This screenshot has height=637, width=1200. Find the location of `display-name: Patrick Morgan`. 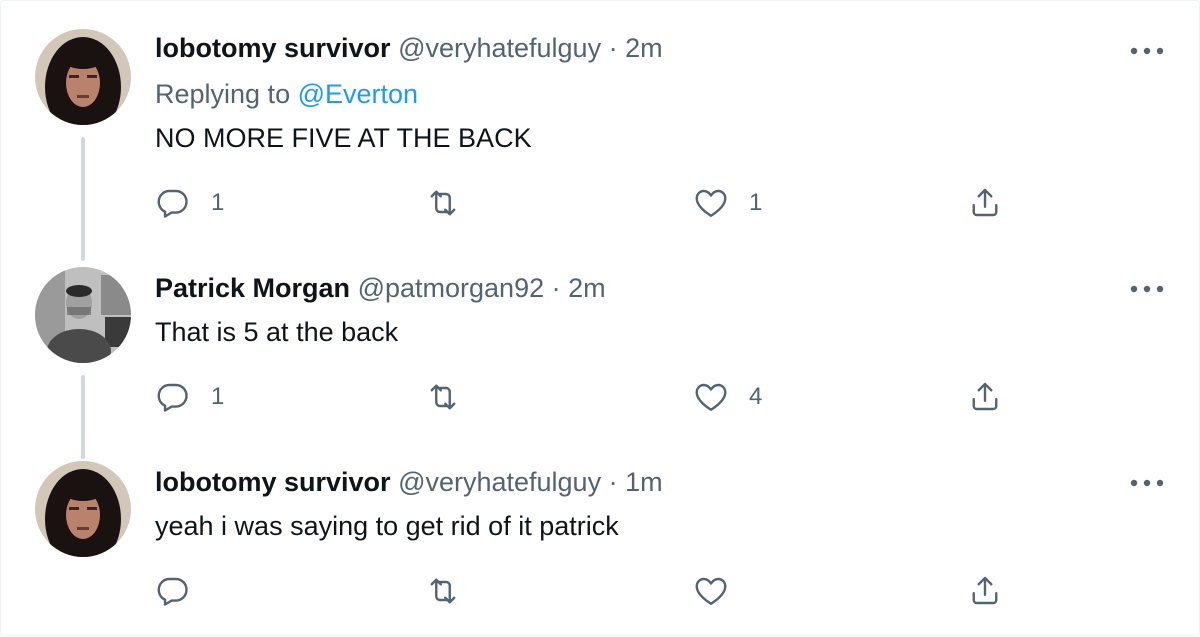

display-name: Patrick Morgan is located at coordinates (252, 288).